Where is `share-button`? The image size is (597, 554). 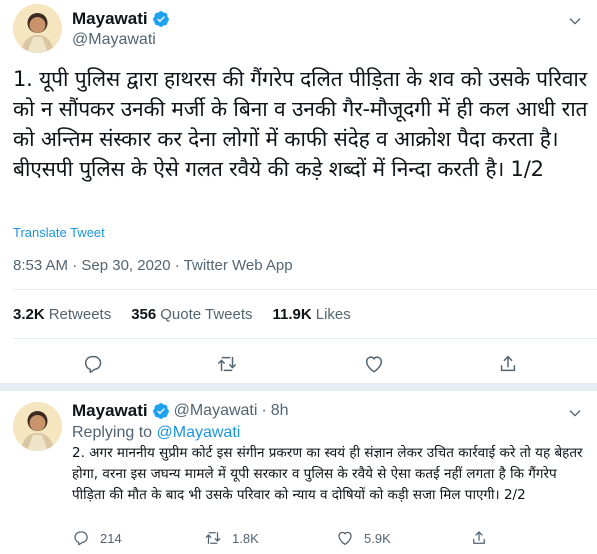 share-button is located at coordinates (484, 538).